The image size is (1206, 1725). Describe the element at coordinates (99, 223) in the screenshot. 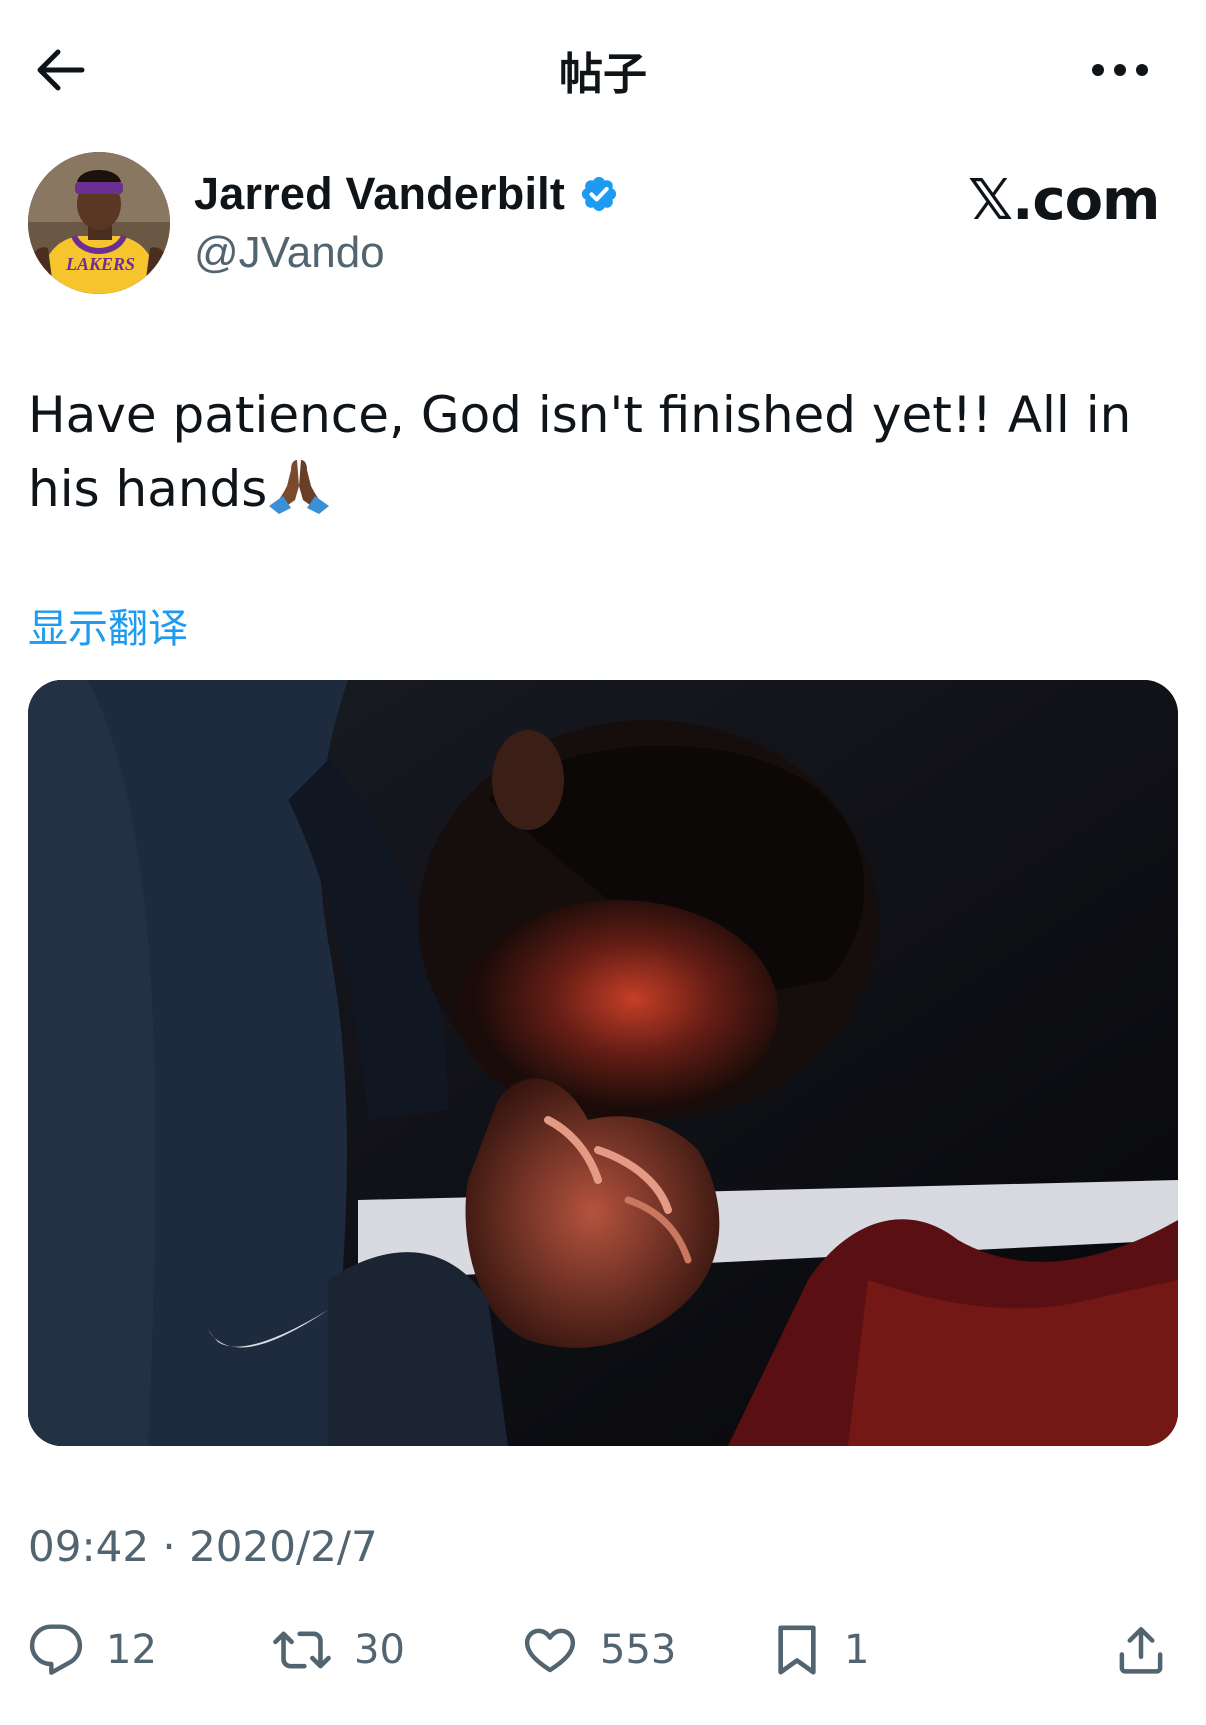

I see `author-avatar: LAKERS` at that location.